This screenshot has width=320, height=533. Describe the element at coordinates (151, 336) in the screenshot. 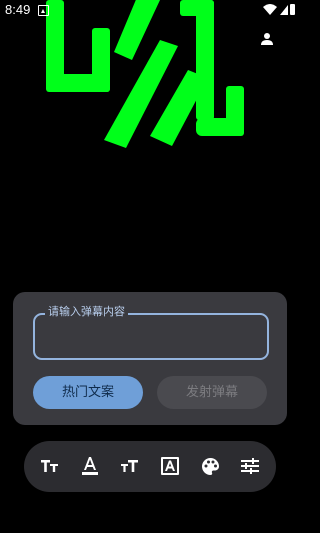

I see `danmaku-input` at that location.